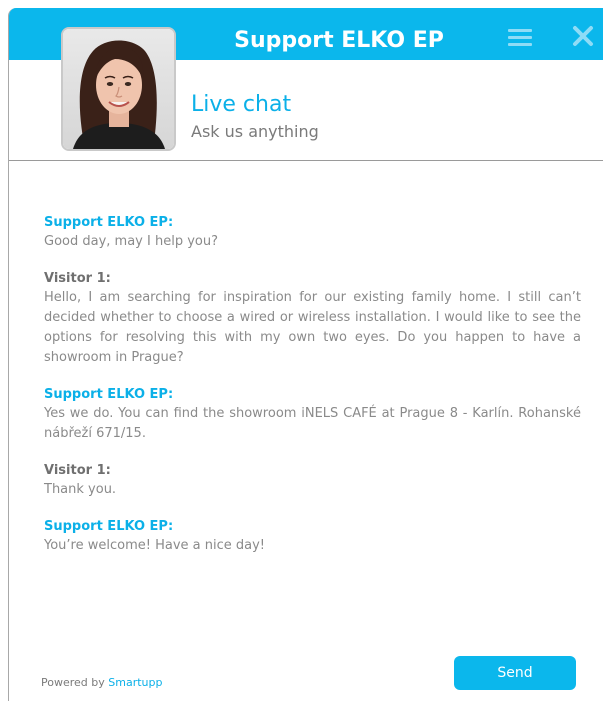 This screenshot has height=701, width=603. I want to click on send-button: Send, so click(515, 673).